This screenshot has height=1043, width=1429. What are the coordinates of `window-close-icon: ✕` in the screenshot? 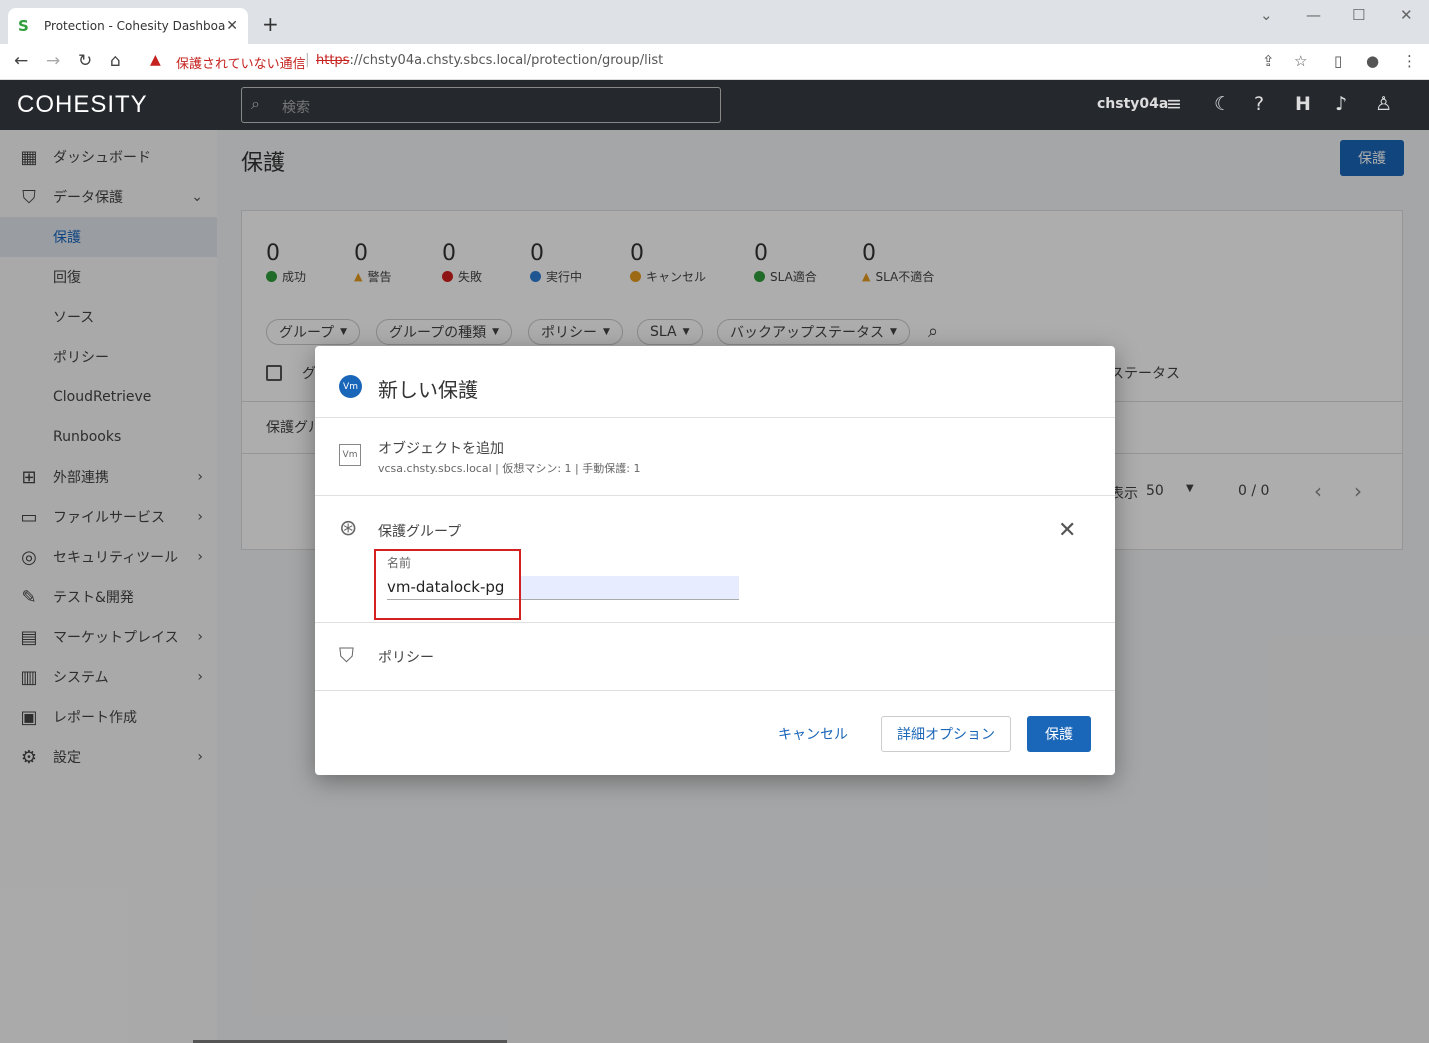 It's located at (1406, 15).